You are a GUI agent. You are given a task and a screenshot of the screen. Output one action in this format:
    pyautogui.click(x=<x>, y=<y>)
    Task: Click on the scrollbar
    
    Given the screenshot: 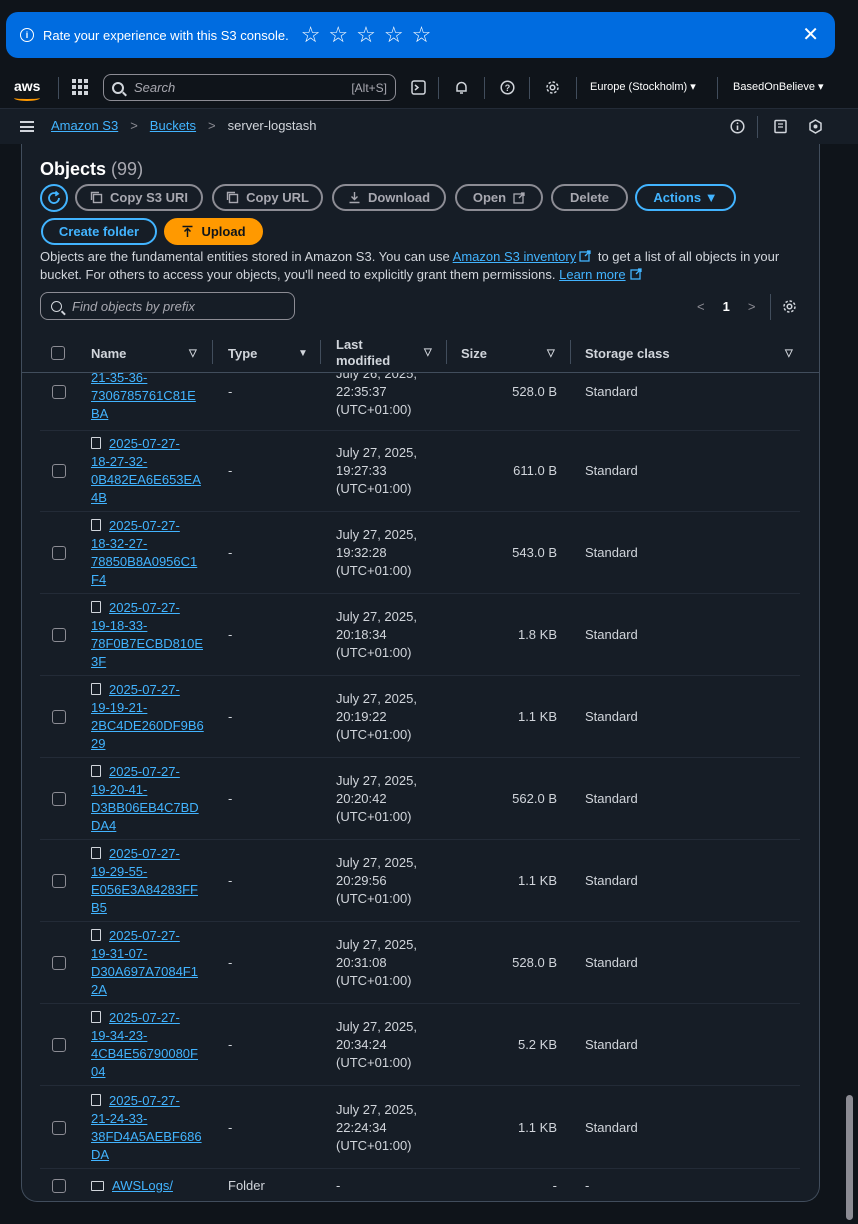 What is the action you would take?
    pyautogui.click(x=849, y=684)
    